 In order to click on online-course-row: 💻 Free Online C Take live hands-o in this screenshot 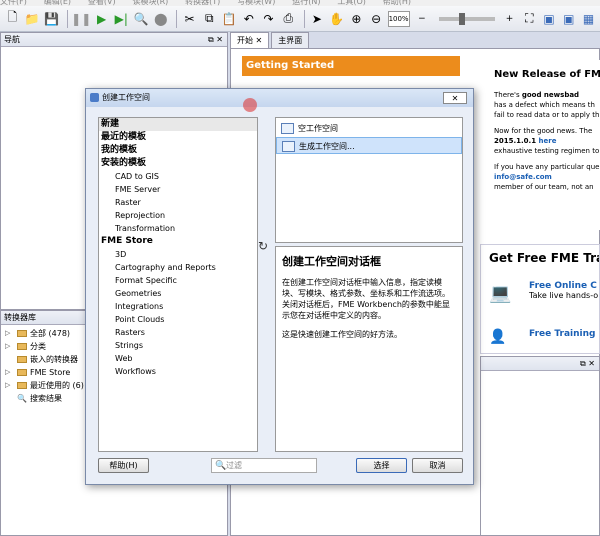, I will do `click(544, 292)`.